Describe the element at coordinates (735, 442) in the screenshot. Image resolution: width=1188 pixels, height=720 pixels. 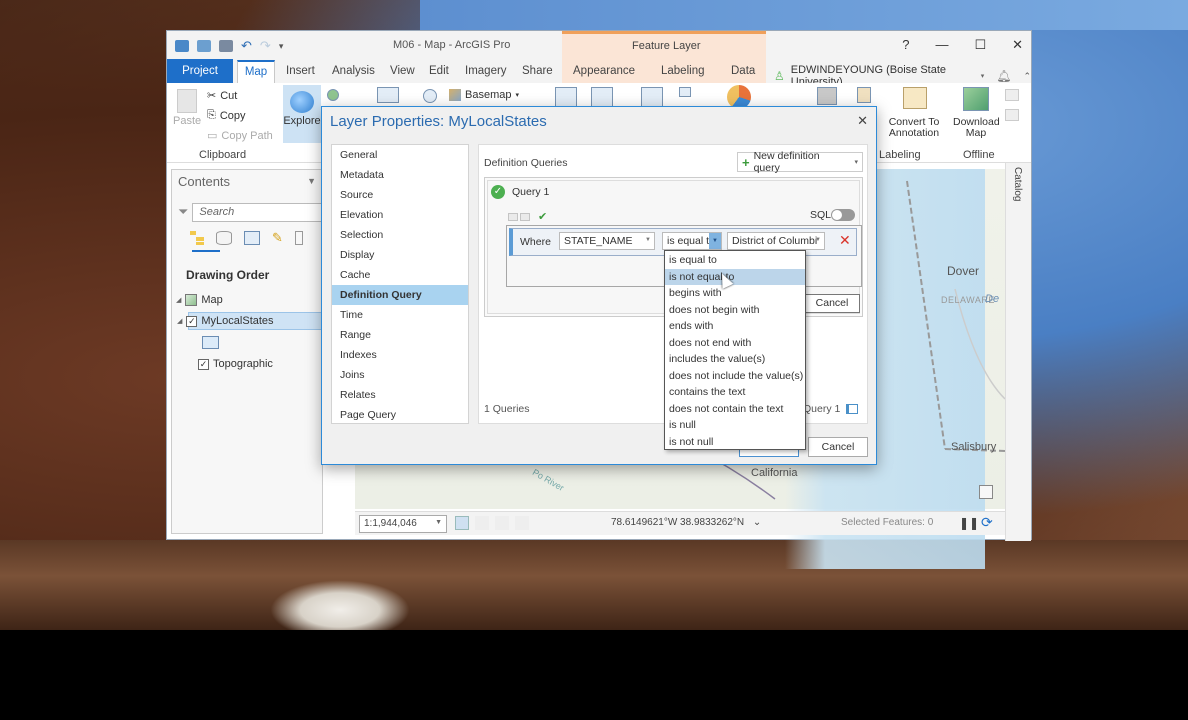
I see `option-is-not-null: is not null` at that location.